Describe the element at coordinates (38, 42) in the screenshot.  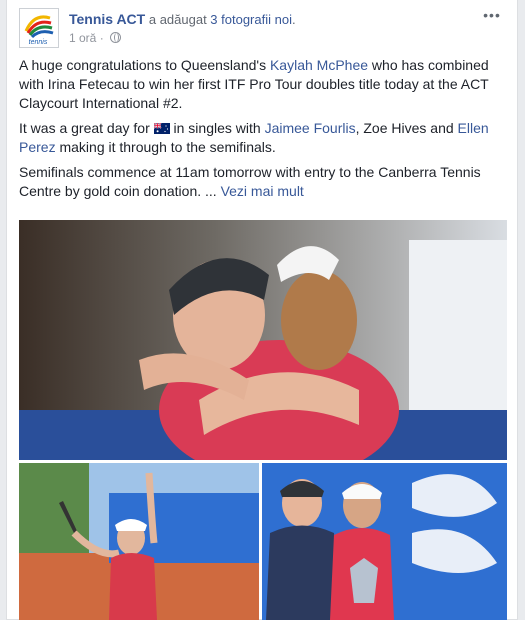
I see `svg-text: tennis` at that location.